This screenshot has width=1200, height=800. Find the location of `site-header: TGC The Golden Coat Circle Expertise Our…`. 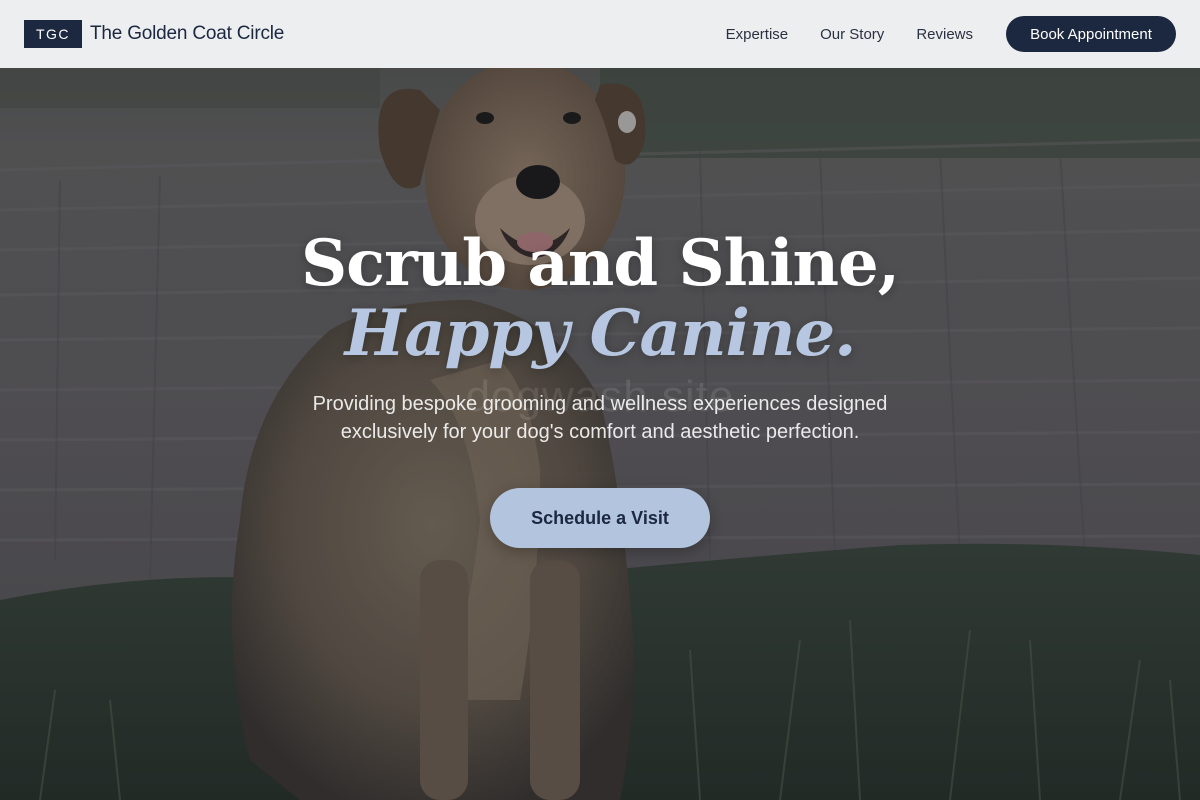

site-header: TGC The Golden Coat Circle Expertise Our… is located at coordinates (600, 34).